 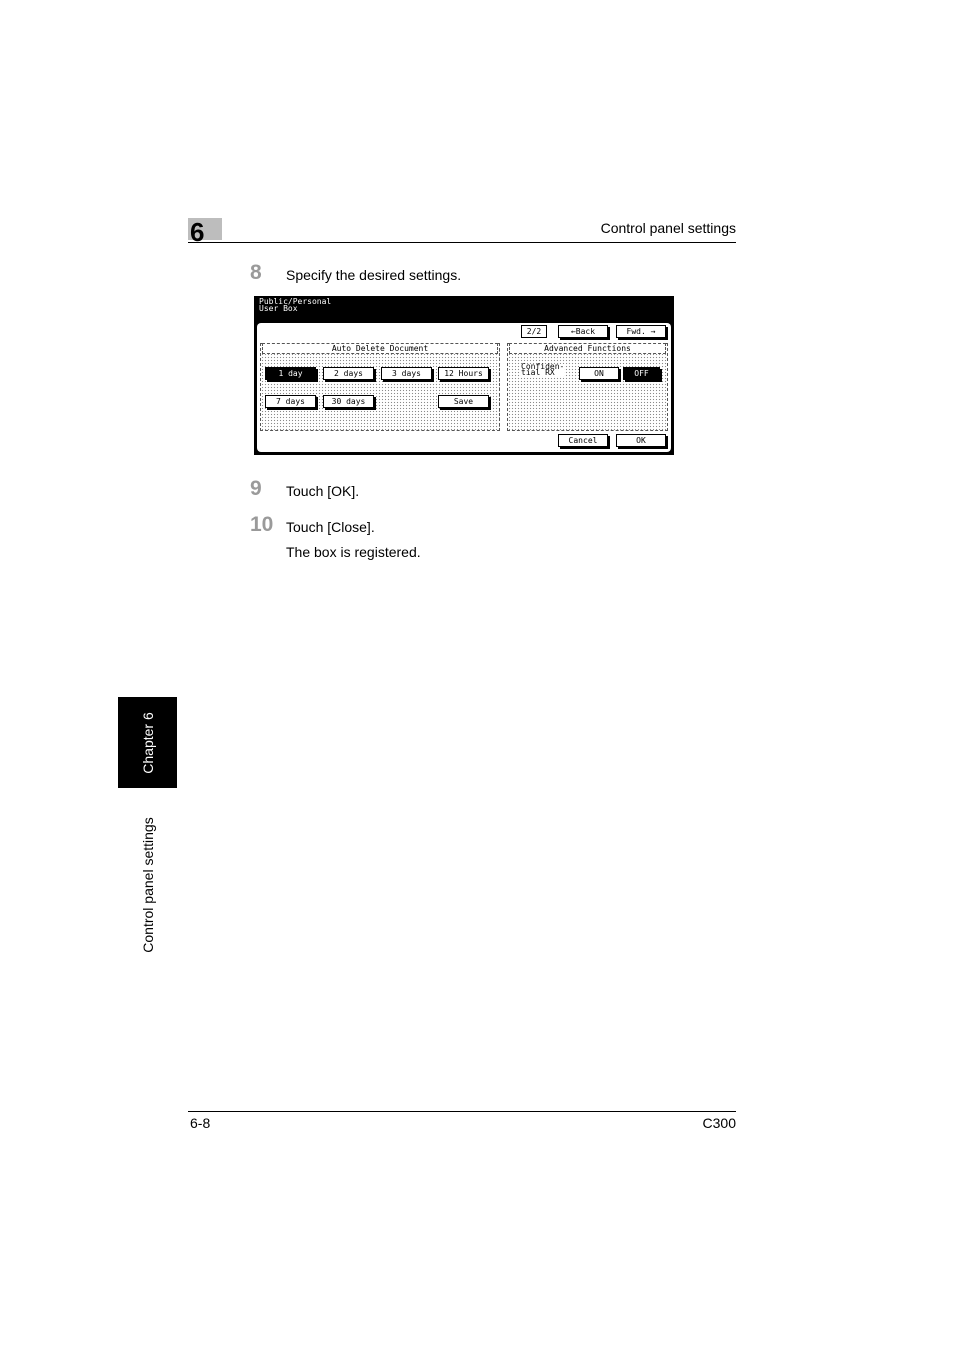 What do you see at coordinates (463, 401) in the screenshot?
I see `save-button: Save` at bounding box center [463, 401].